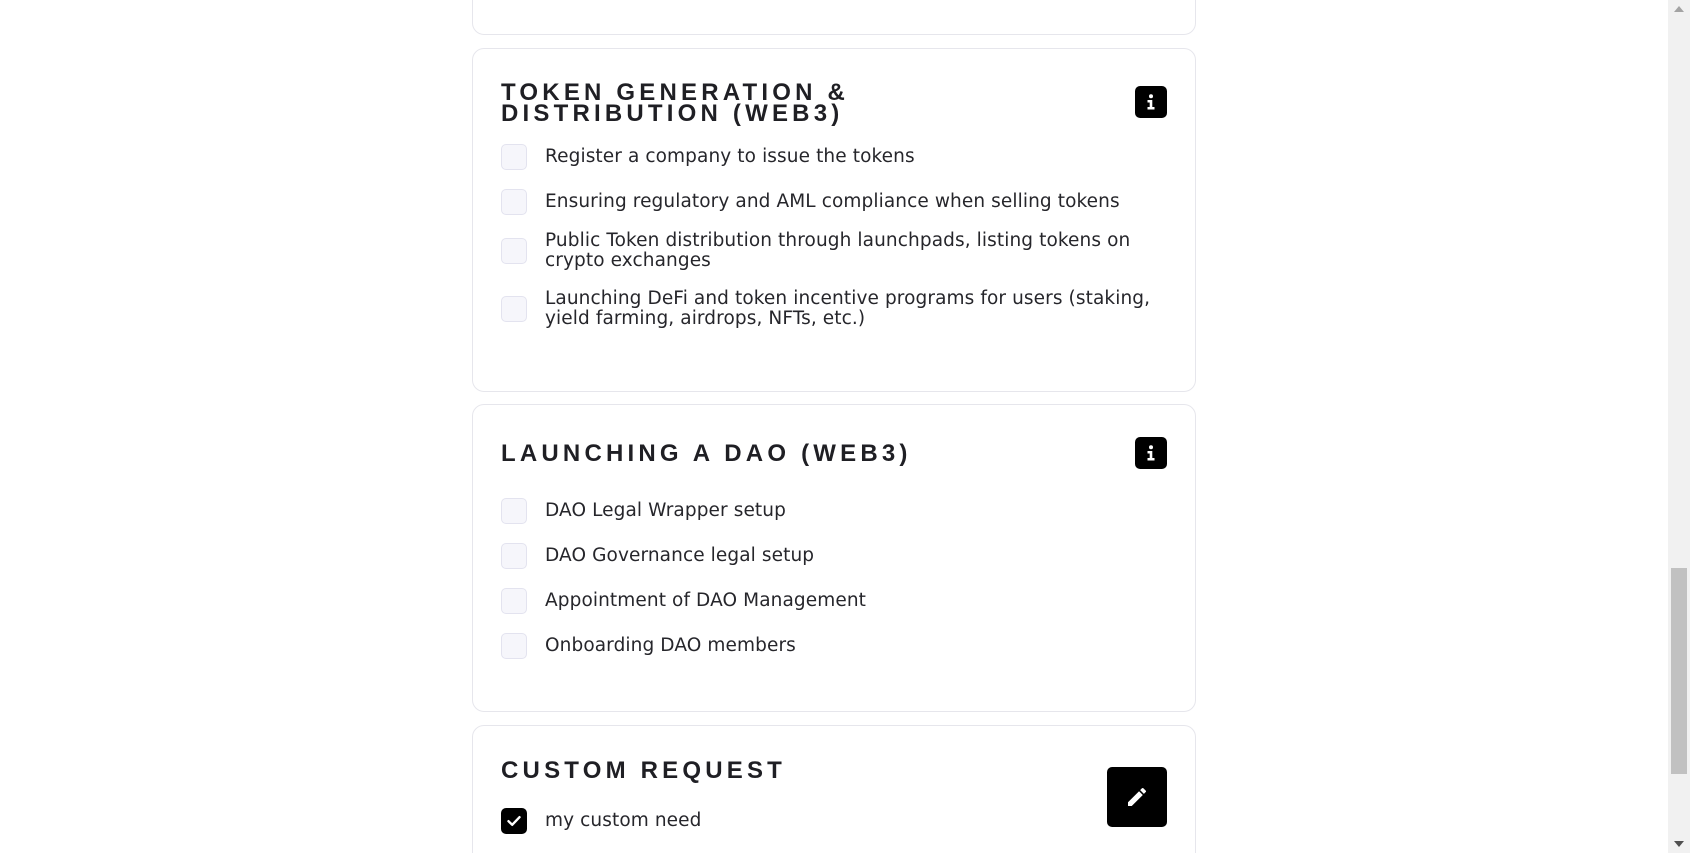  What do you see at coordinates (834, 646) in the screenshot?
I see `dao-item: Onboarding DAO members` at bounding box center [834, 646].